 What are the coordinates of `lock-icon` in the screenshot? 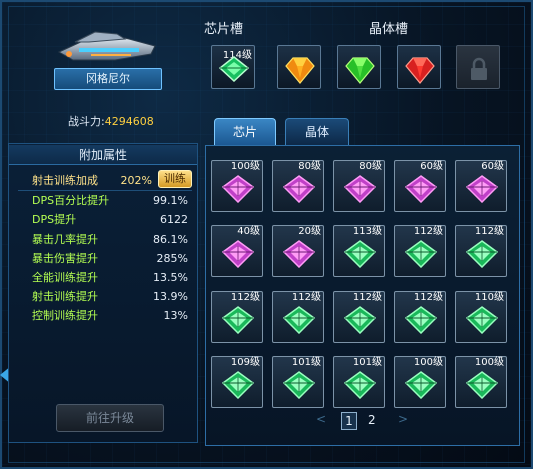 It's located at (479, 68).